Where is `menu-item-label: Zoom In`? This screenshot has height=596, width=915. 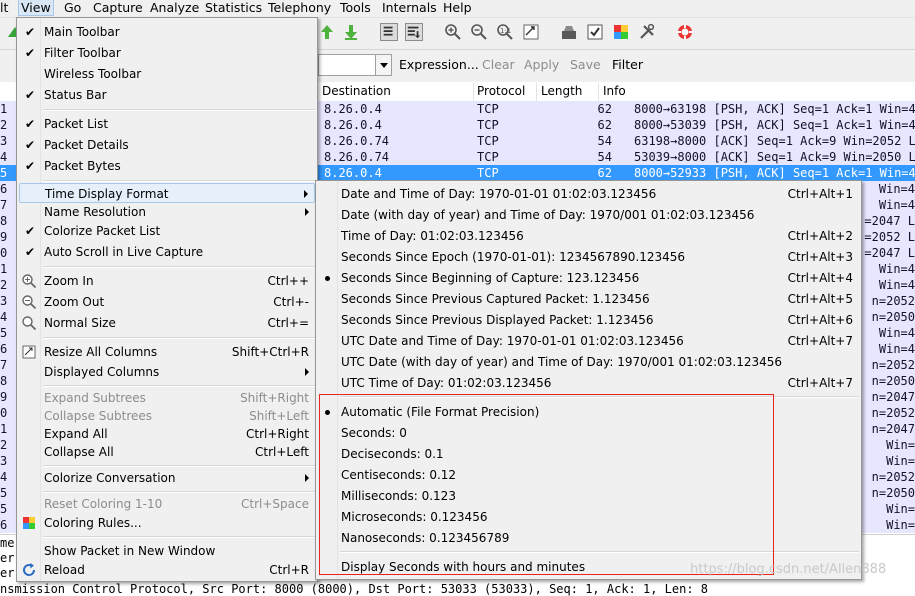
menu-item-label: Zoom In is located at coordinates (69, 281).